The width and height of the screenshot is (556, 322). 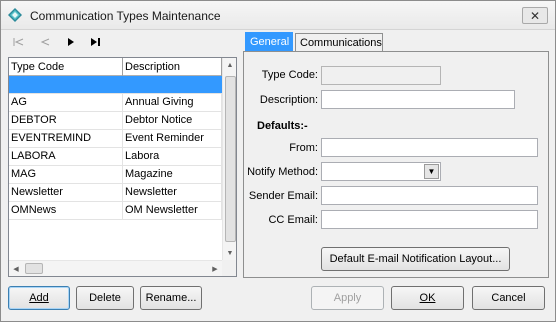 I want to click on table-row: OMNews OM Newsletter, so click(x=115, y=211).